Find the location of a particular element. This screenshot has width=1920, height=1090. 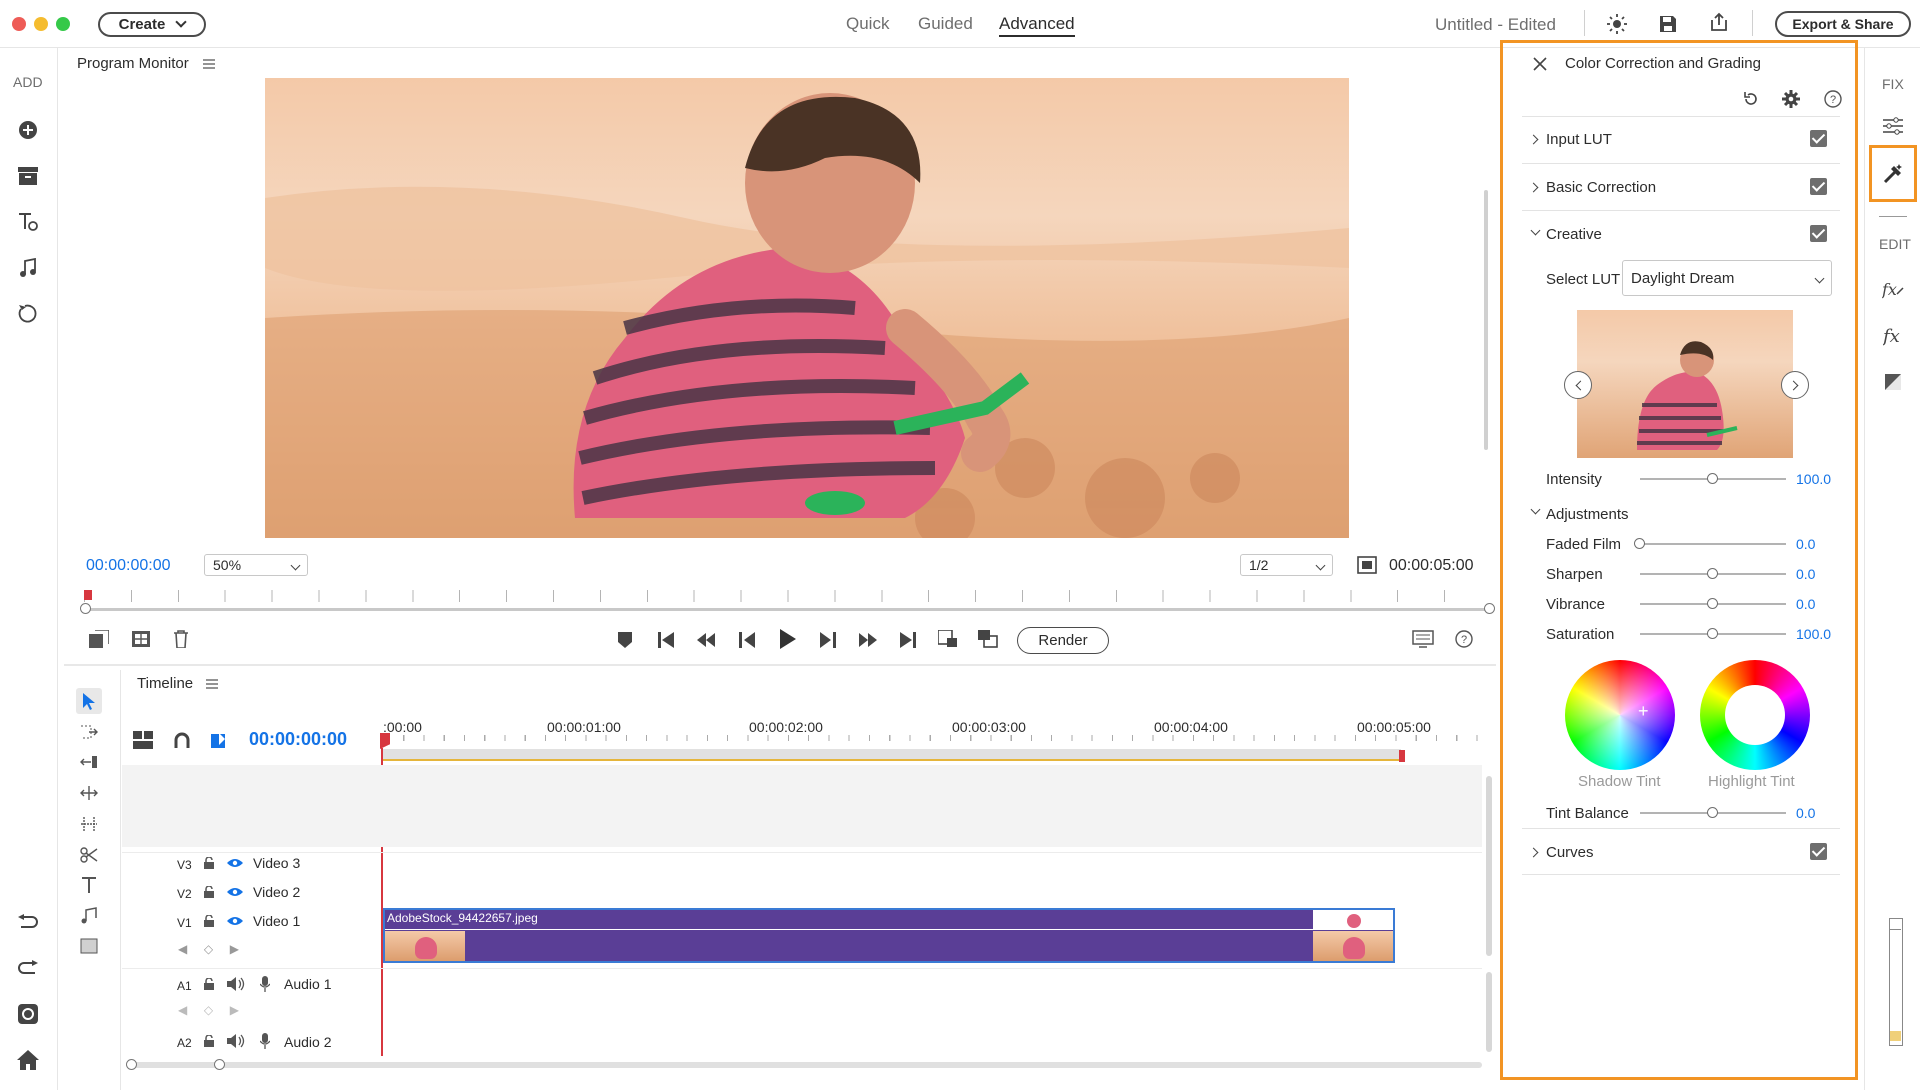

lut-dropdown: Daylight Dream is located at coordinates (1727, 278).